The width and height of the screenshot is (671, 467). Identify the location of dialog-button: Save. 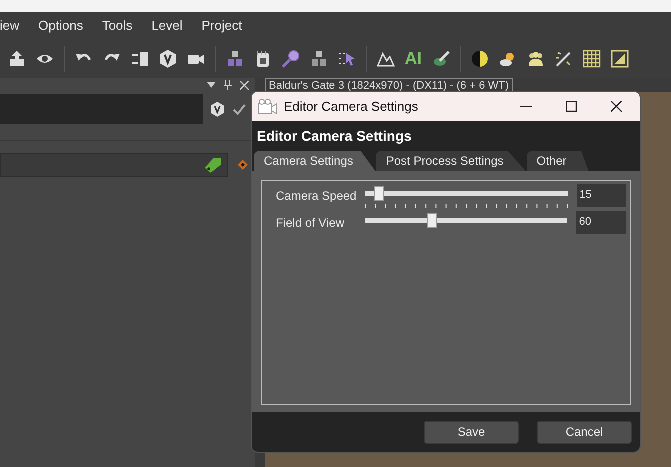
(471, 432).